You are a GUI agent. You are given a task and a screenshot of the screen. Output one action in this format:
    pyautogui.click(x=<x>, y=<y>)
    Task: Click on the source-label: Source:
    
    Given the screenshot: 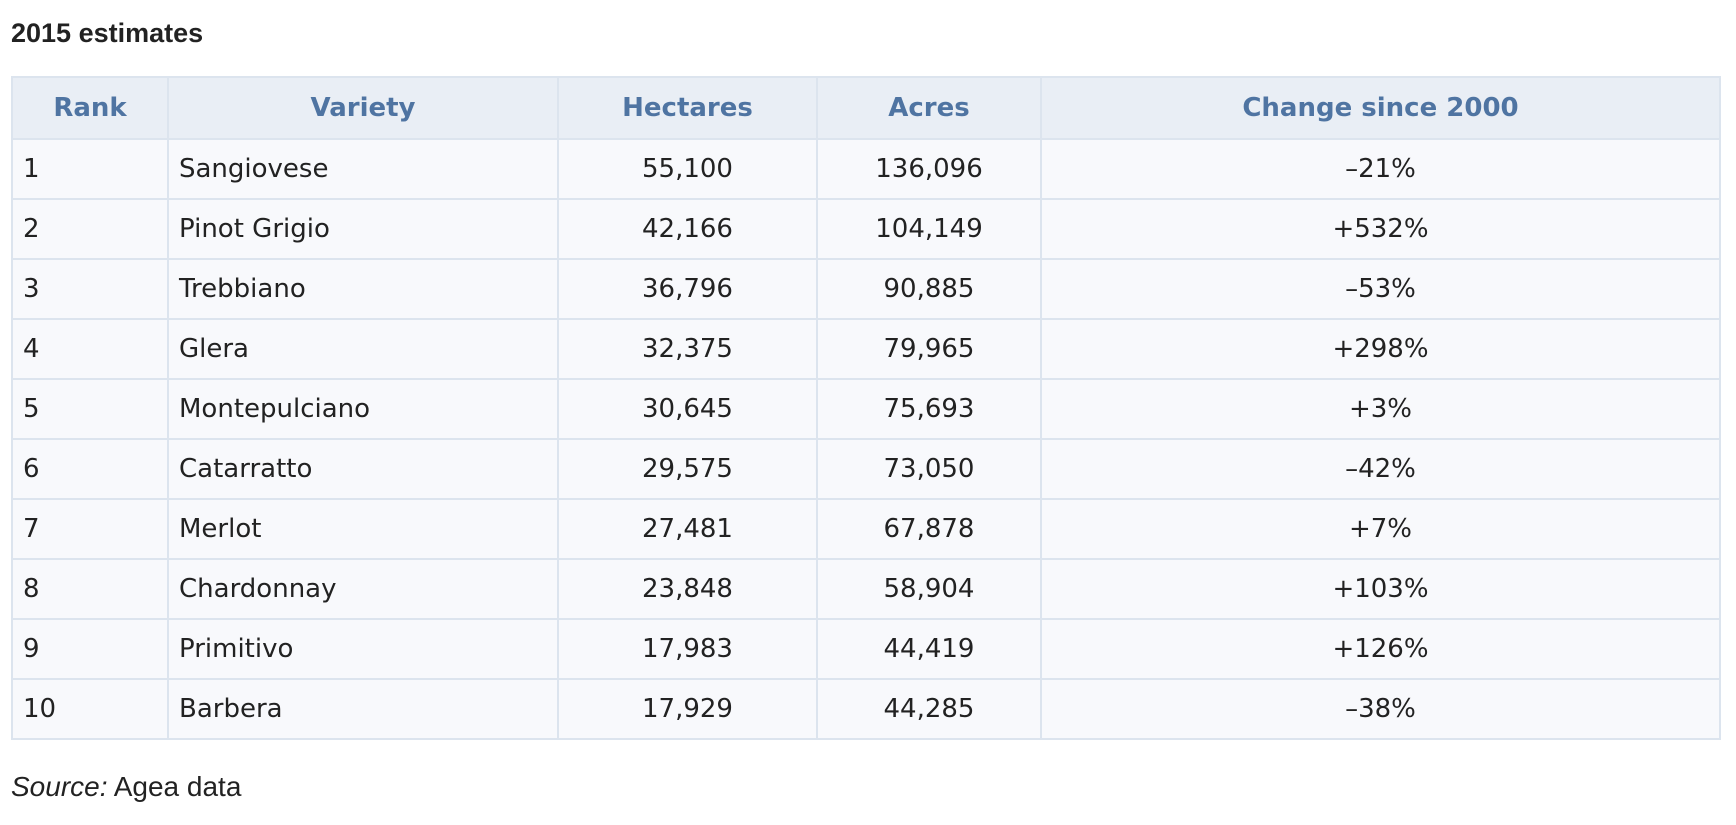 What is the action you would take?
    pyautogui.click(x=59, y=786)
    